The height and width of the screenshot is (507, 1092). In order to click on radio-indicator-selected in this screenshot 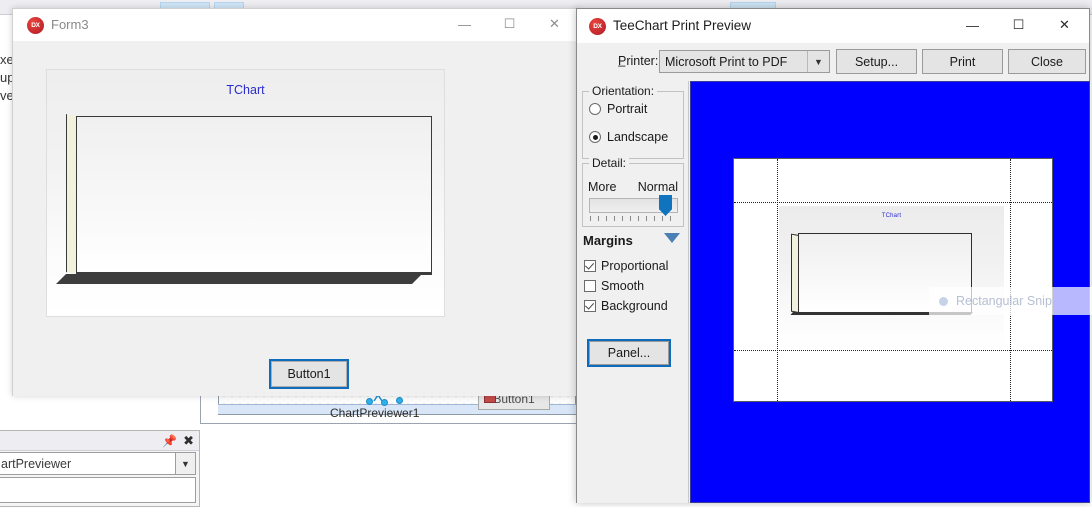, I will do `click(595, 137)`.